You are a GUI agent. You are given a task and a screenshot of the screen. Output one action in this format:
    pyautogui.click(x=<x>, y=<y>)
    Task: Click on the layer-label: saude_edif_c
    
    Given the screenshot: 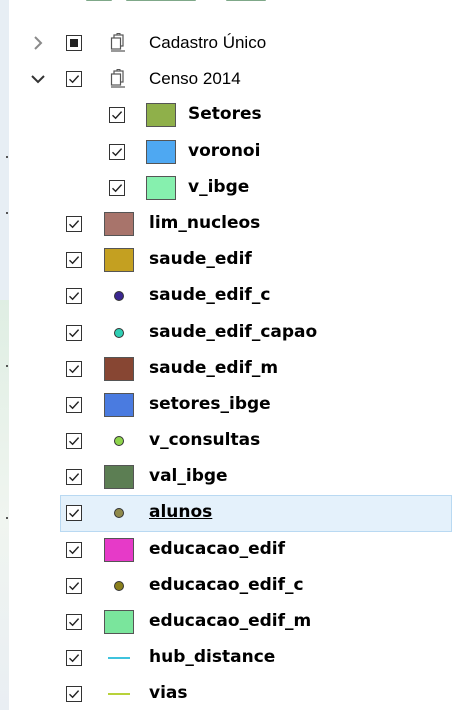 What is the action you would take?
    pyautogui.click(x=210, y=295)
    